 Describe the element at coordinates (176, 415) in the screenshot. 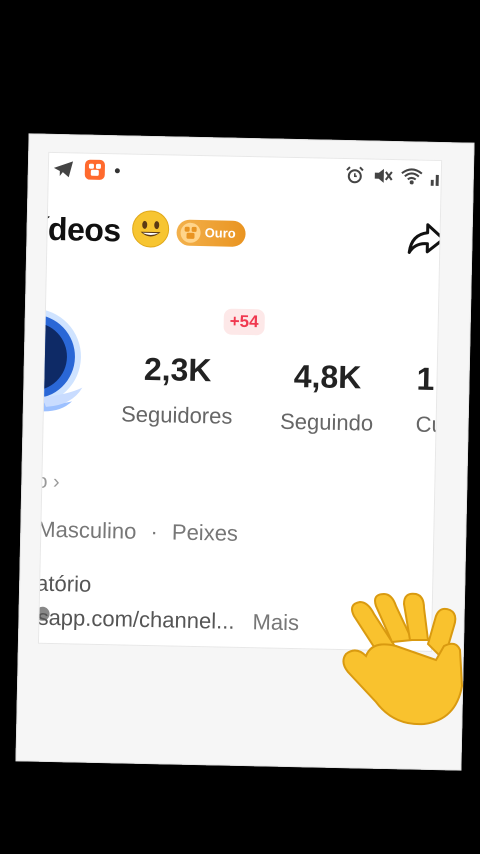

I see `followers-label: Seguidores` at that location.